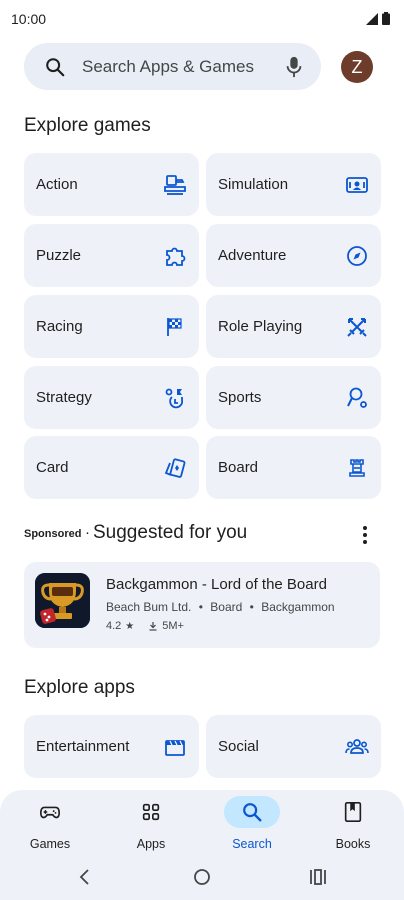  I want to click on explore-apps-title: Explore apps, so click(79, 687).